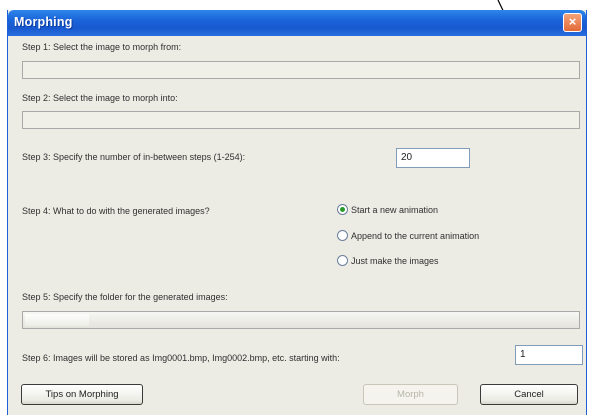 This screenshot has height=415, width=589. I want to click on close-button: ×, so click(572, 22).